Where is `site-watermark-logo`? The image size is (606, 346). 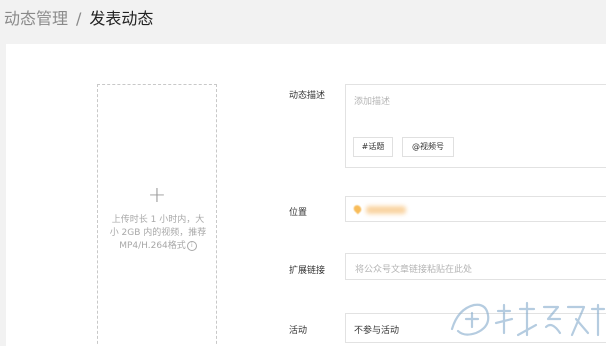 site-watermark-logo is located at coordinates (528, 319).